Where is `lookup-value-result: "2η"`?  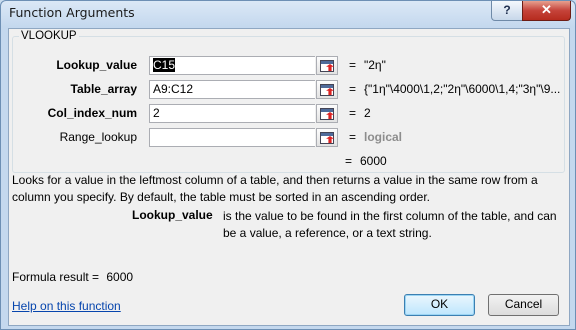 lookup-value-result: "2η" is located at coordinates (375, 65).